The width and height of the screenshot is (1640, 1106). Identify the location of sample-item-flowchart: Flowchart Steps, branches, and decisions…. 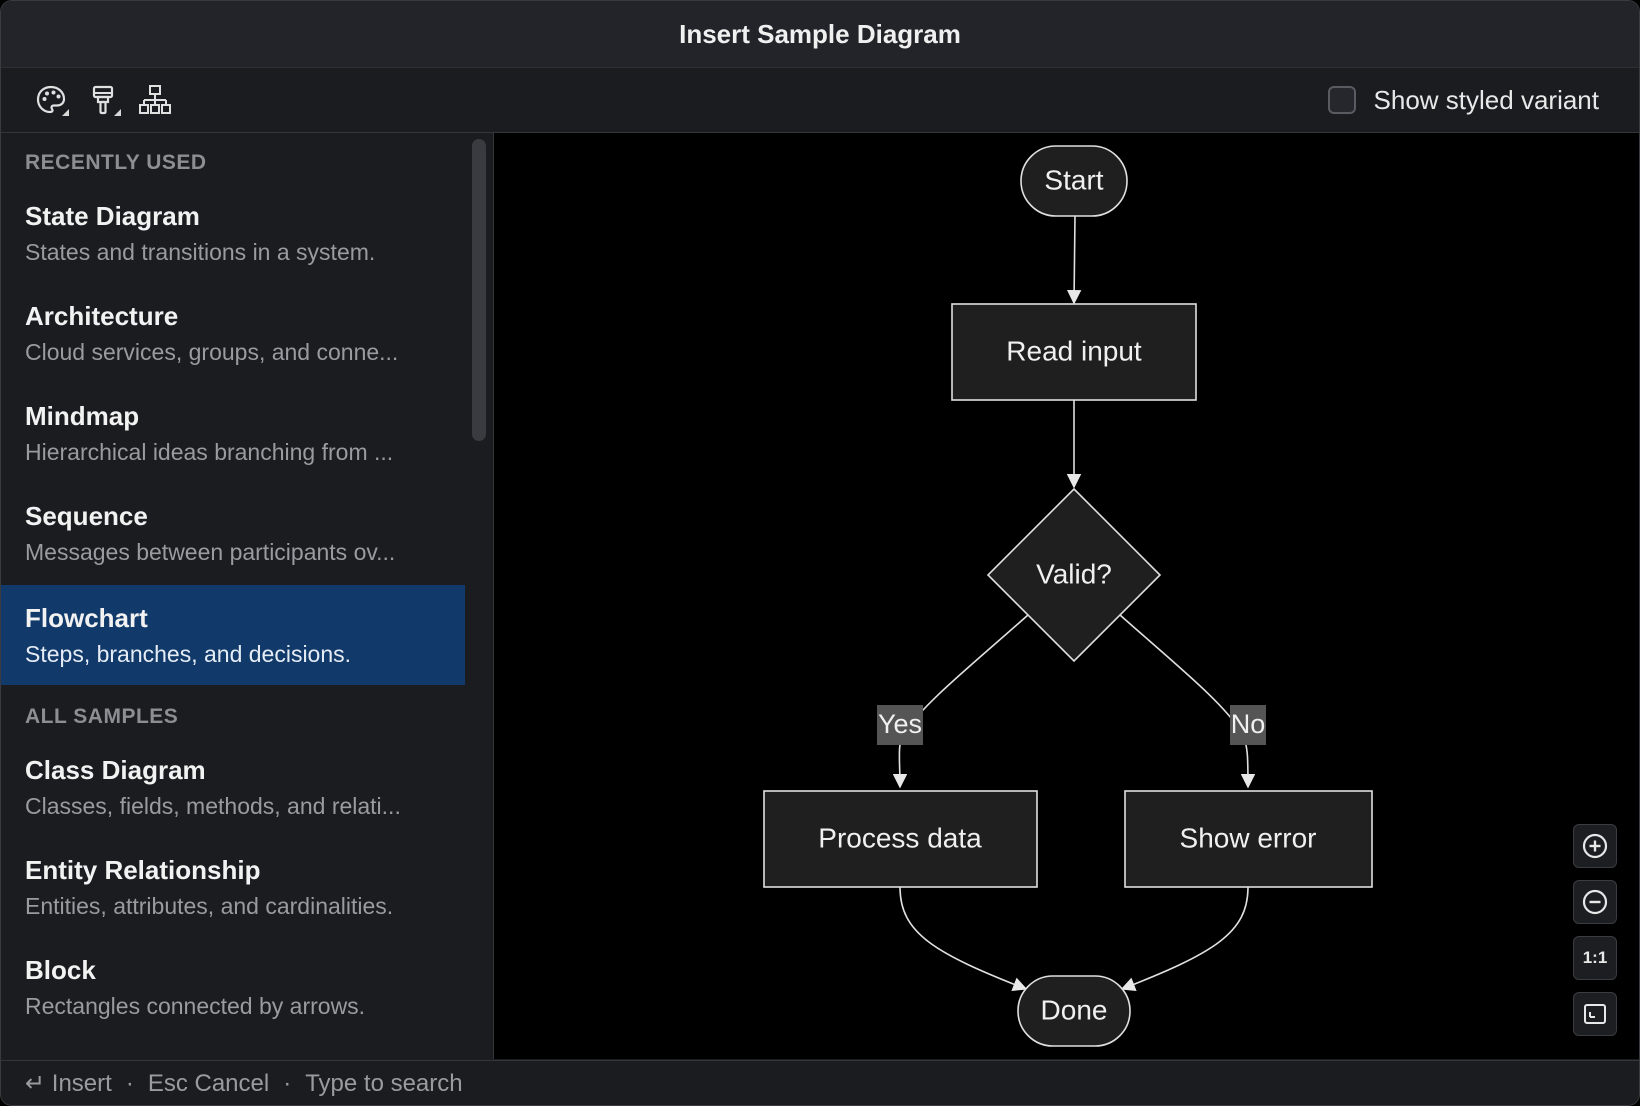
(233, 635).